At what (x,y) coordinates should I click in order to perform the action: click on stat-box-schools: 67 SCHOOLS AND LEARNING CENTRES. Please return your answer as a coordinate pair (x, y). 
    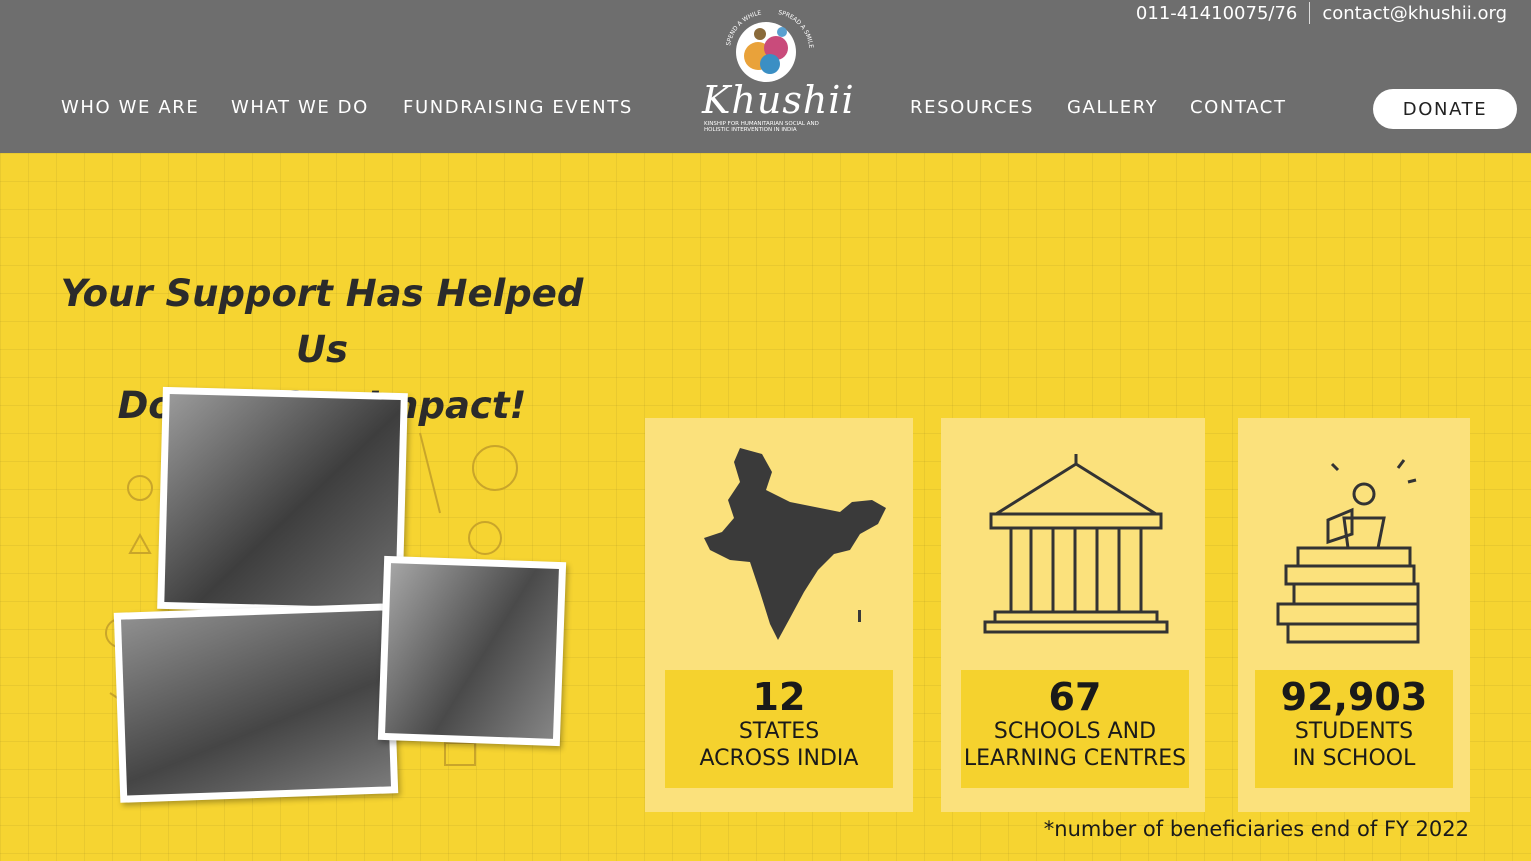
    Looking at the image, I should click on (1075, 729).